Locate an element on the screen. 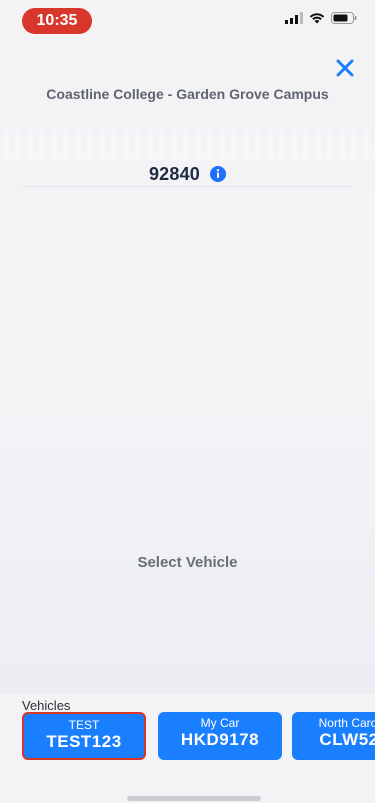 This screenshot has height=803, width=375. status-time: 10:35 is located at coordinates (57, 21).